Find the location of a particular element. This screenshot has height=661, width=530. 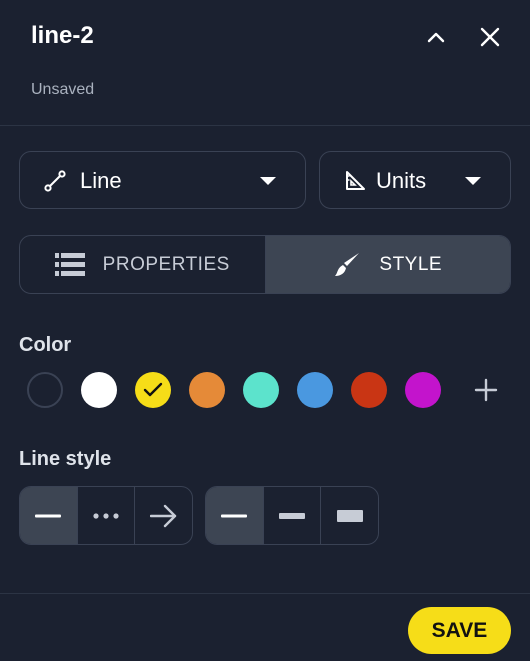

close-icon is located at coordinates (490, 37).